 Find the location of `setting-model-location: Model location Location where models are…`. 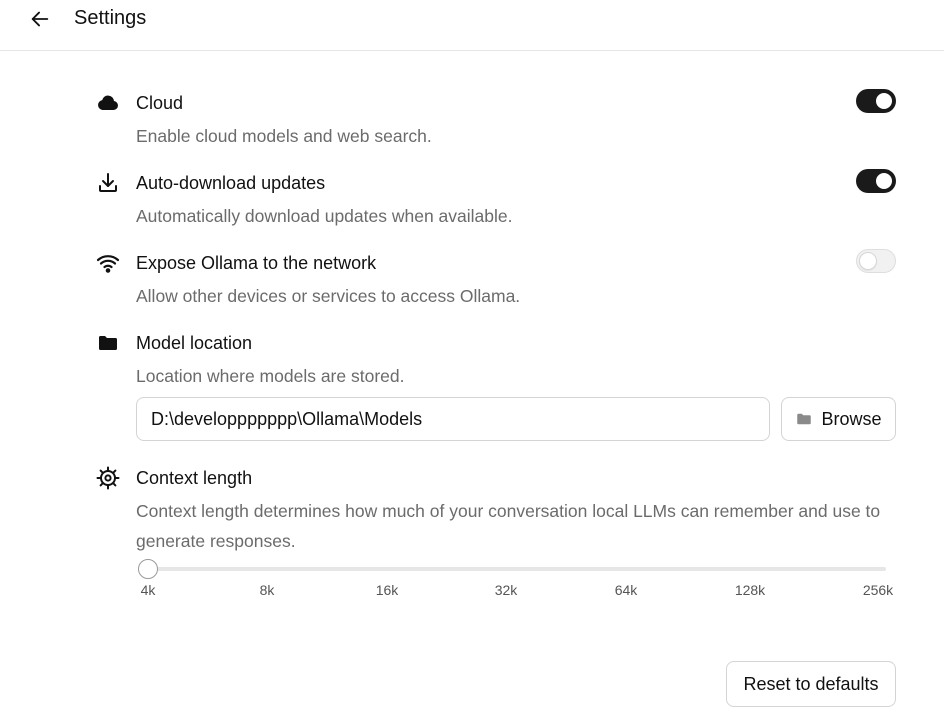

setting-model-location: Model location Location where models are… is located at coordinates (496, 387).